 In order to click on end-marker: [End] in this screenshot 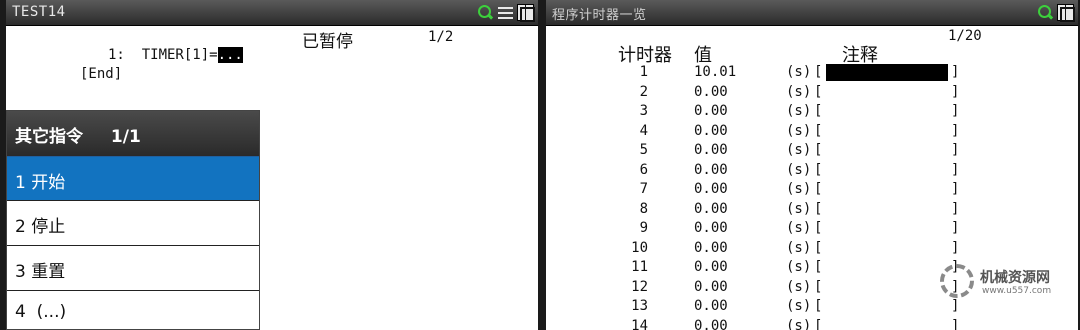, I will do `click(101, 74)`.